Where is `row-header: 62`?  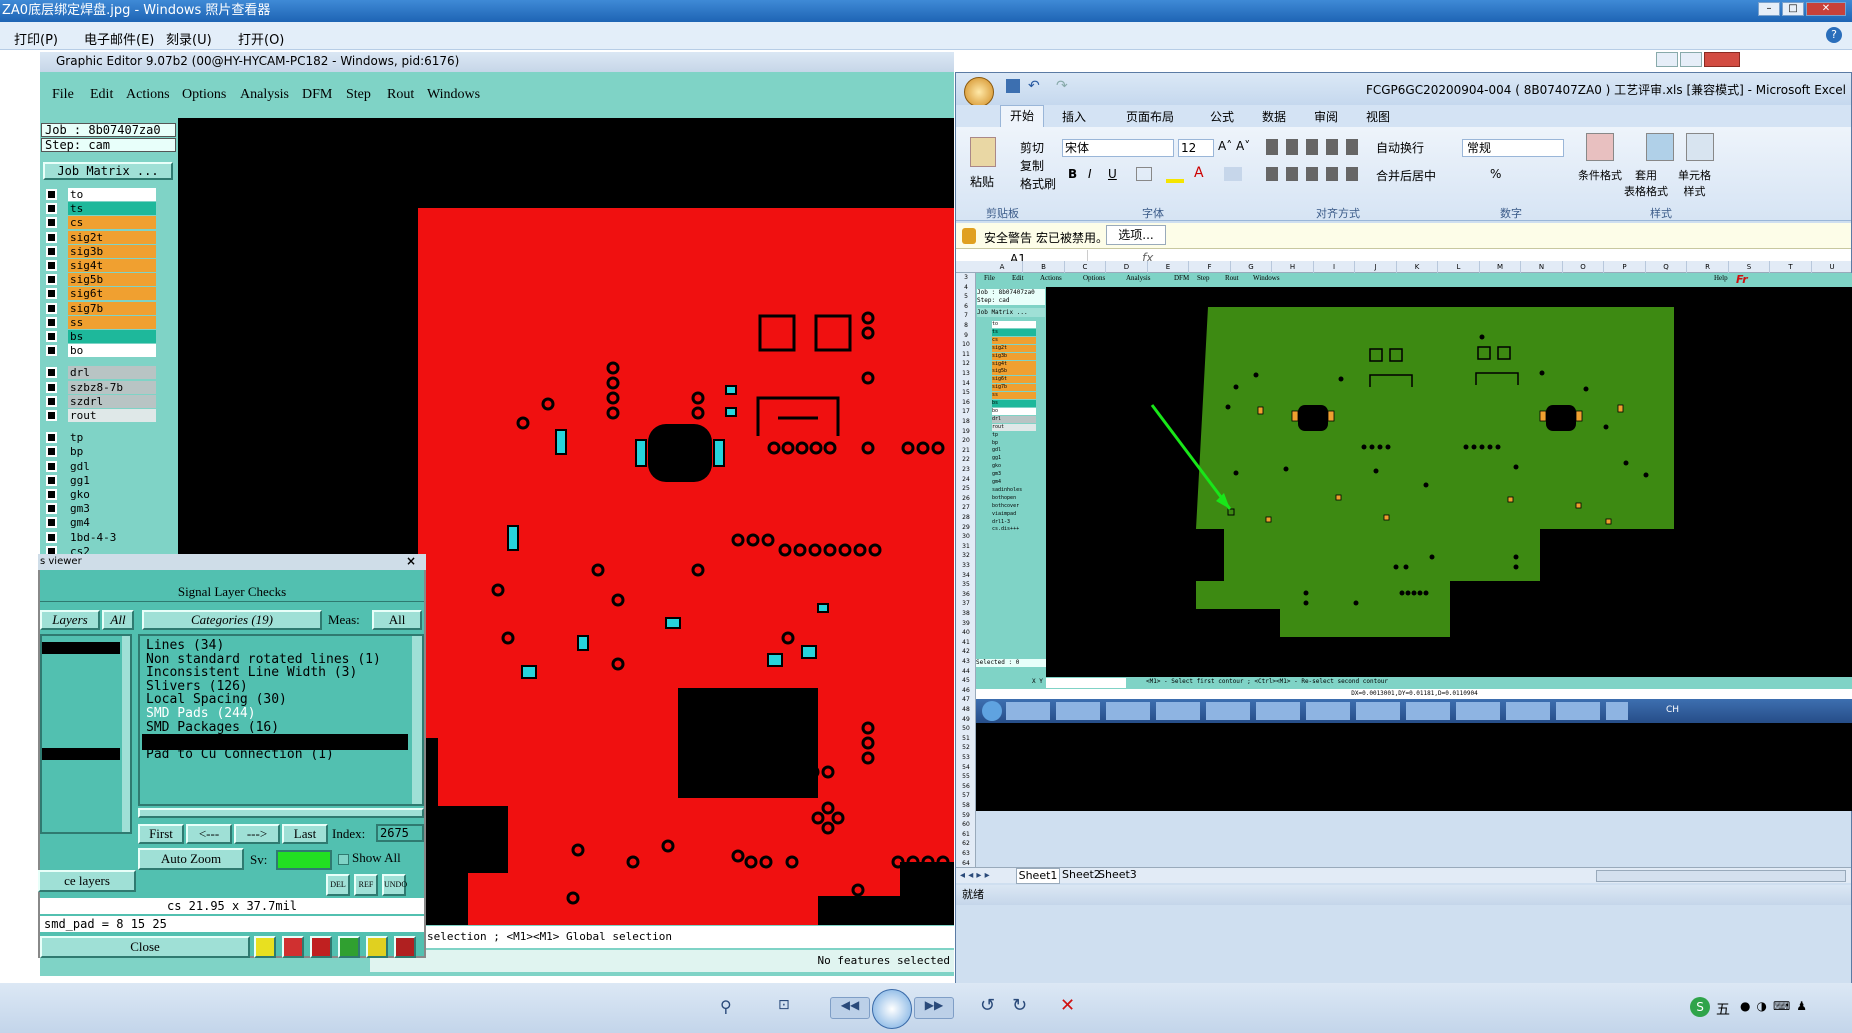 row-header: 62 is located at coordinates (966, 844).